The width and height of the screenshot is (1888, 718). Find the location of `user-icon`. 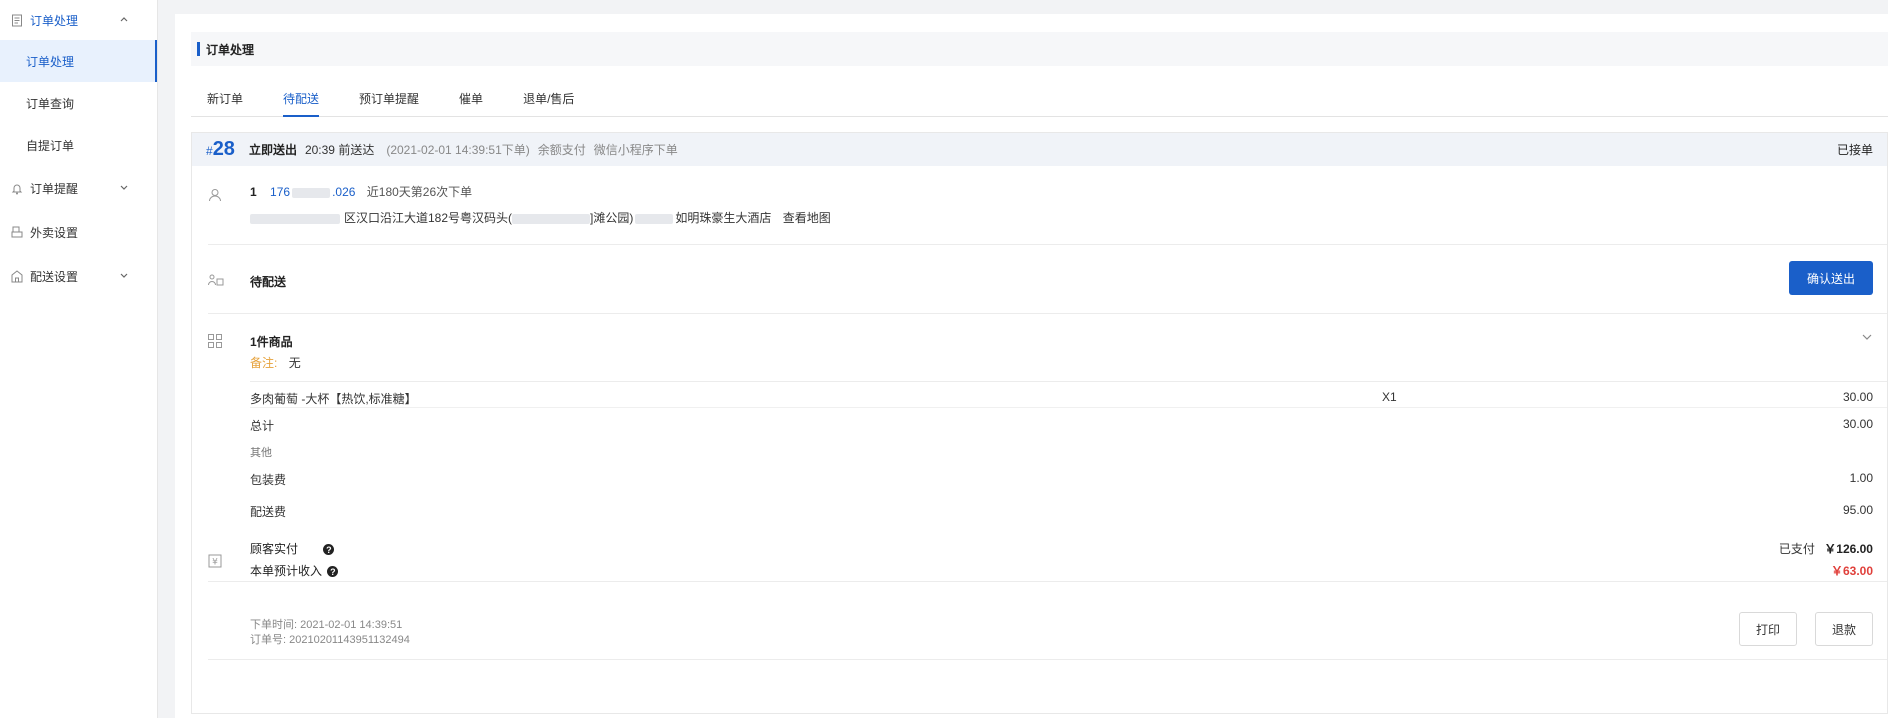

user-icon is located at coordinates (216, 196).